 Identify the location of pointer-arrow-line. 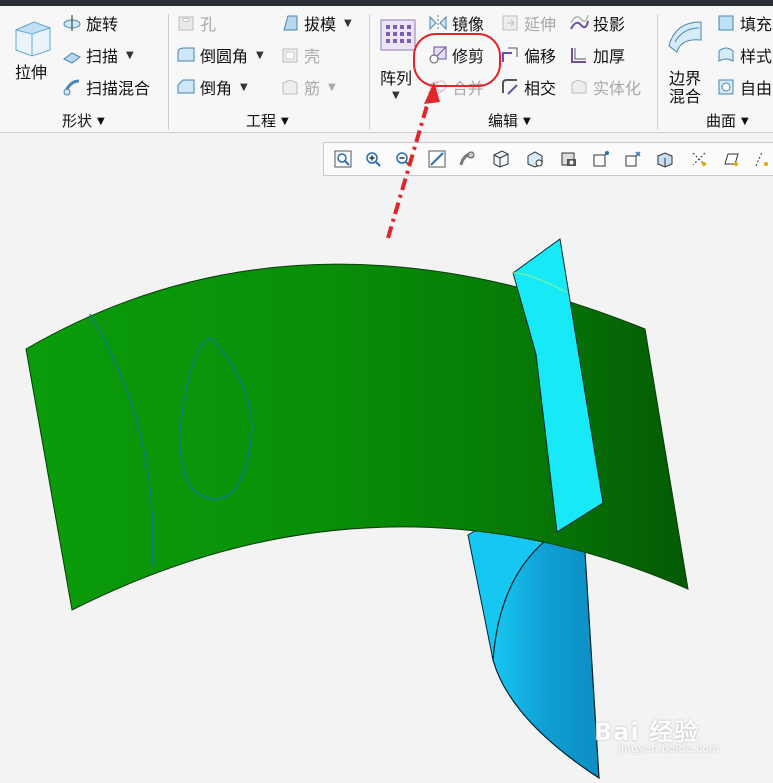
(409, 165).